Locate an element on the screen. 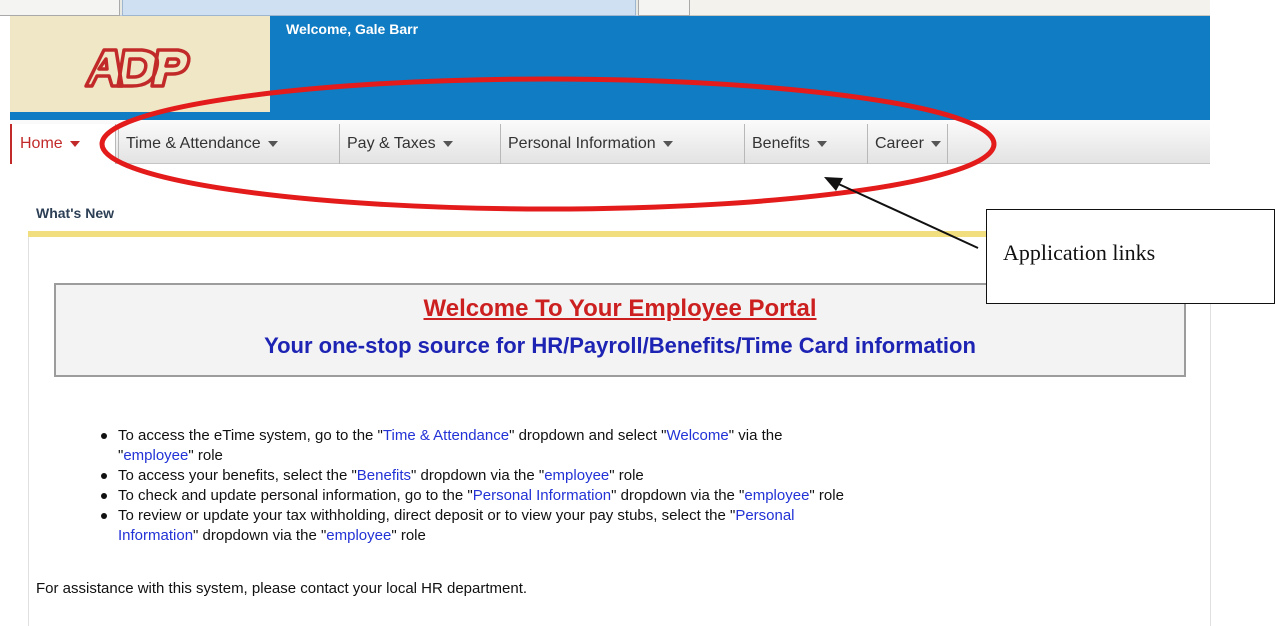  nav-label: Personal Information is located at coordinates (582, 143).